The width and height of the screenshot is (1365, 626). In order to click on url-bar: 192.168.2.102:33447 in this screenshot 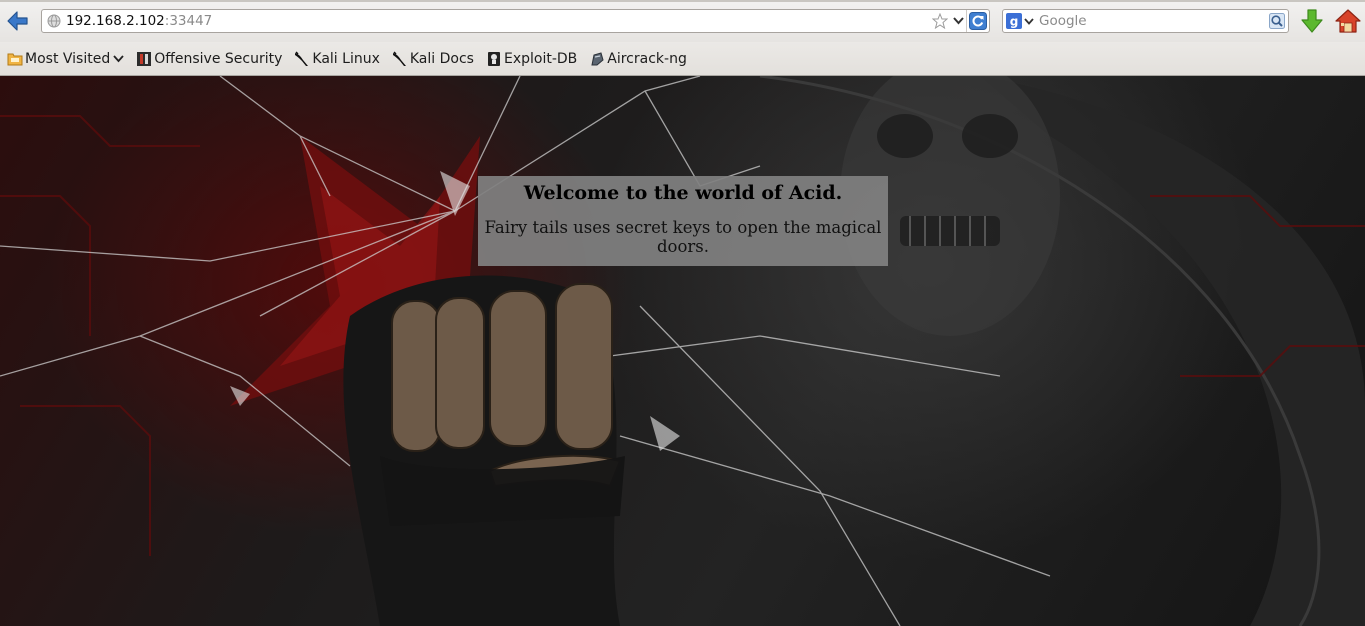, I will do `click(515, 21)`.